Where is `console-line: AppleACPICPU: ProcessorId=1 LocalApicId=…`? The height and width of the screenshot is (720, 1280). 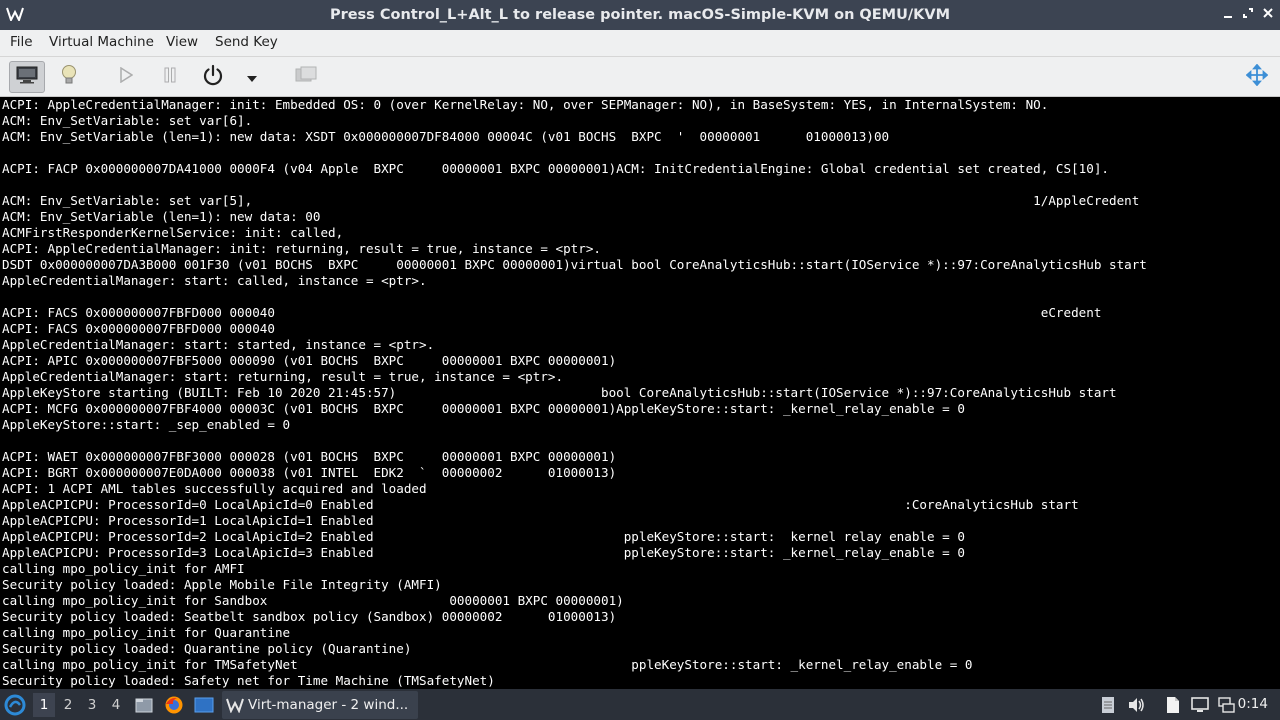
console-line: AppleACPICPU: ProcessorId=1 LocalApicId=… is located at coordinates (188, 520).